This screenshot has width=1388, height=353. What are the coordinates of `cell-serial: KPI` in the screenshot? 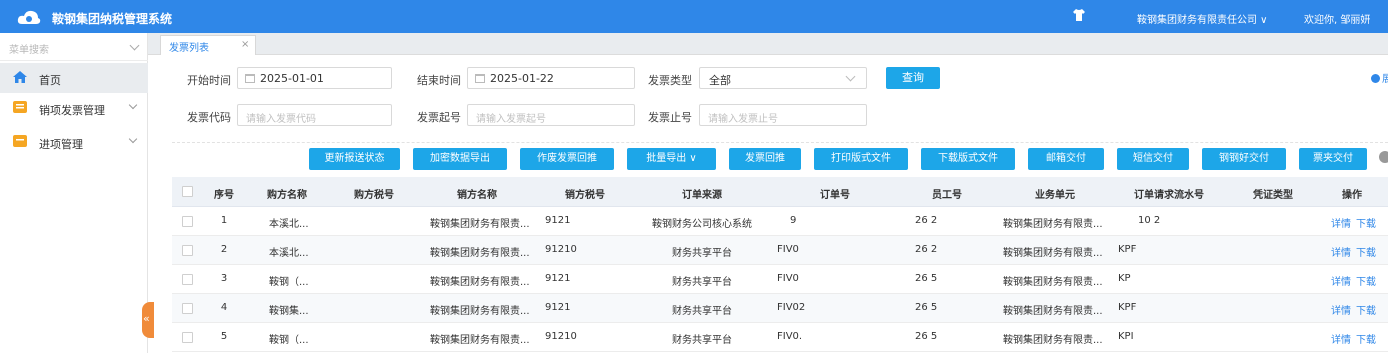 It's located at (1126, 336).